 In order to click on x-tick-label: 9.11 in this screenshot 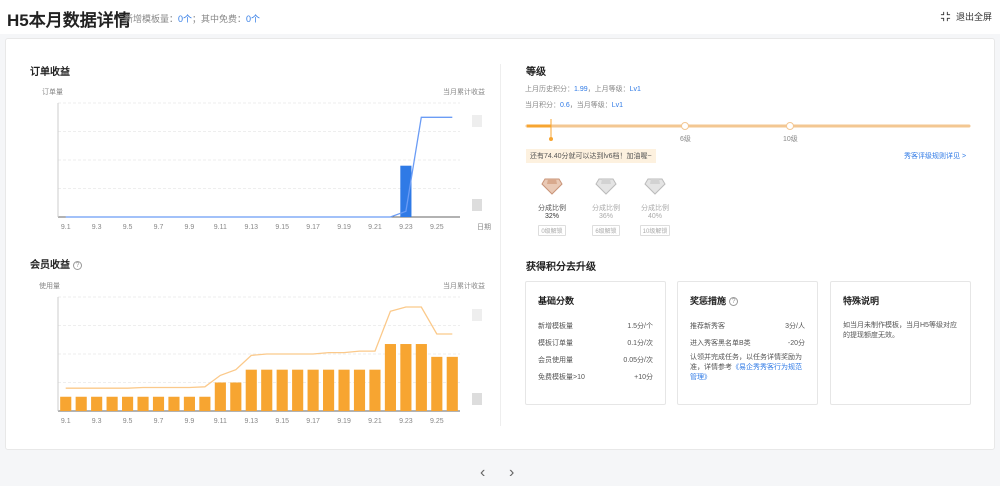, I will do `click(220, 227)`.